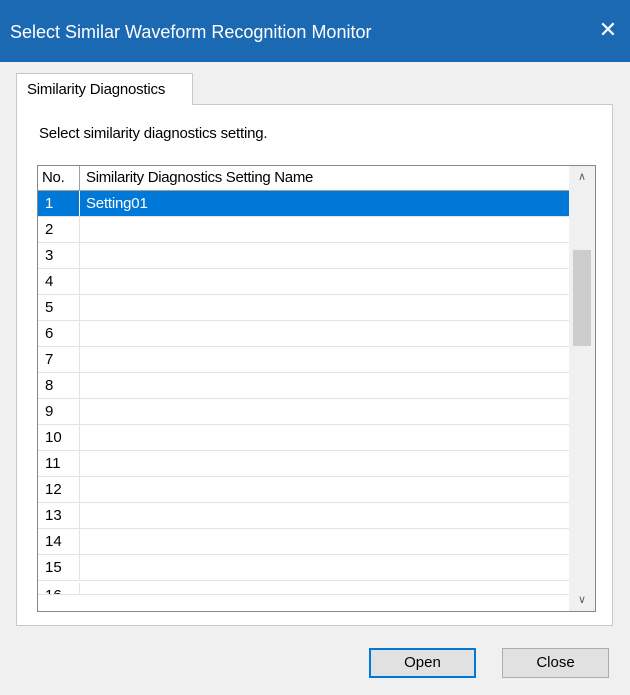 The height and width of the screenshot is (695, 630). What do you see at coordinates (59, 541) in the screenshot?
I see `row-number: 14` at bounding box center [59, 541].